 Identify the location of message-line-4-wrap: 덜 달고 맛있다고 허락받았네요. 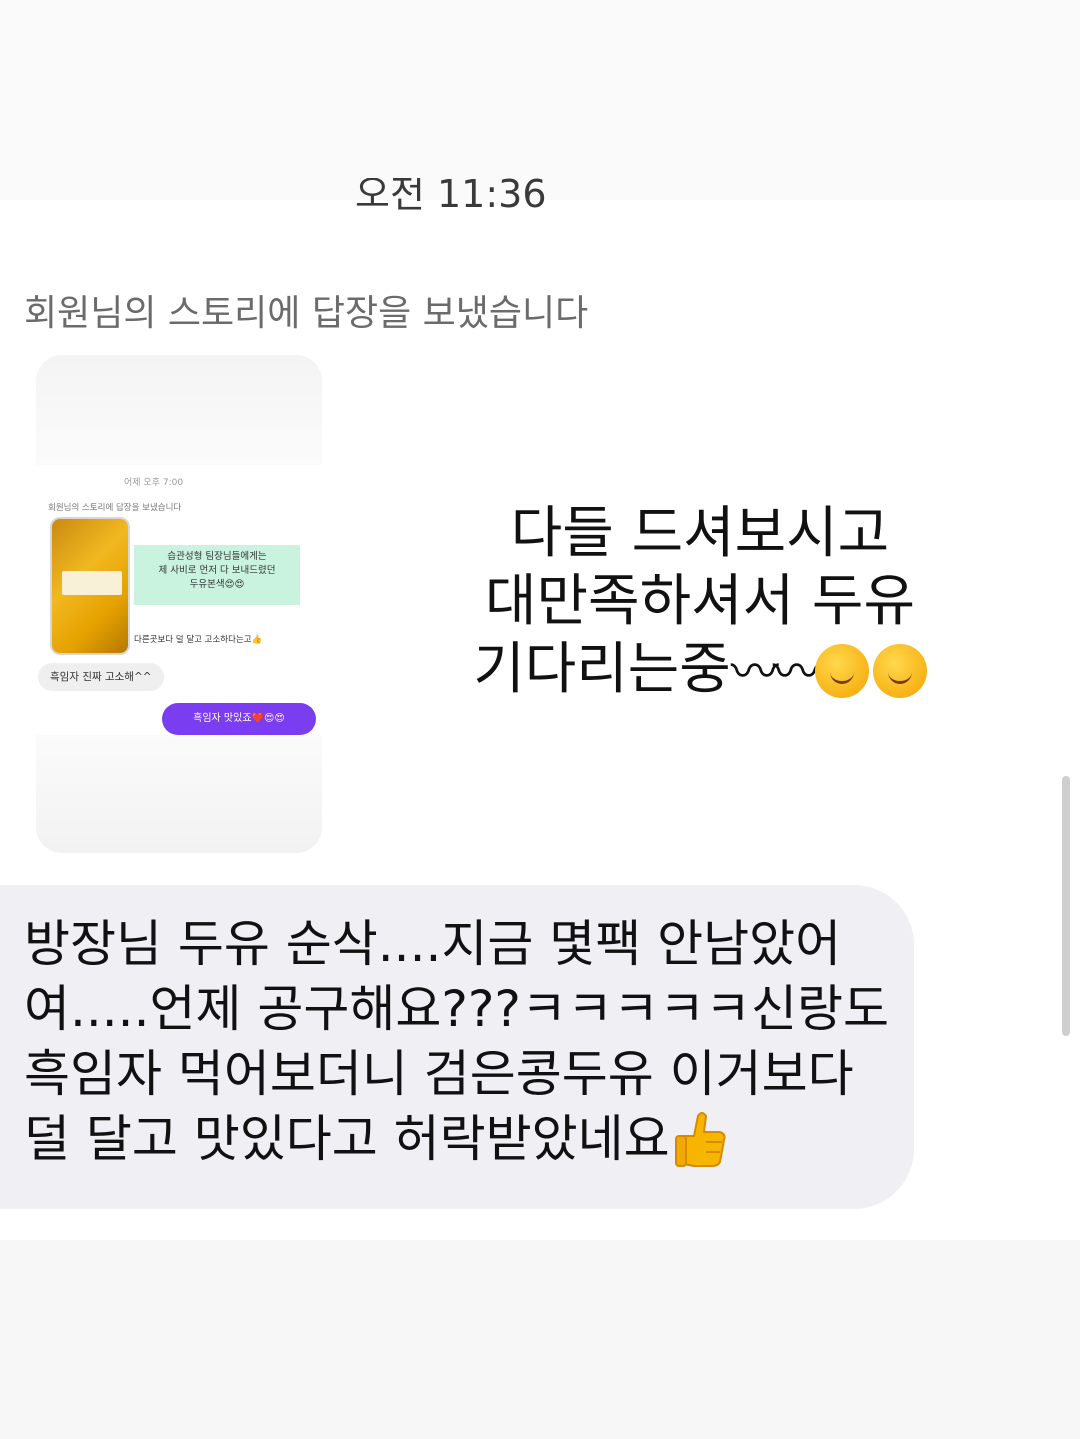
(464, 1139).